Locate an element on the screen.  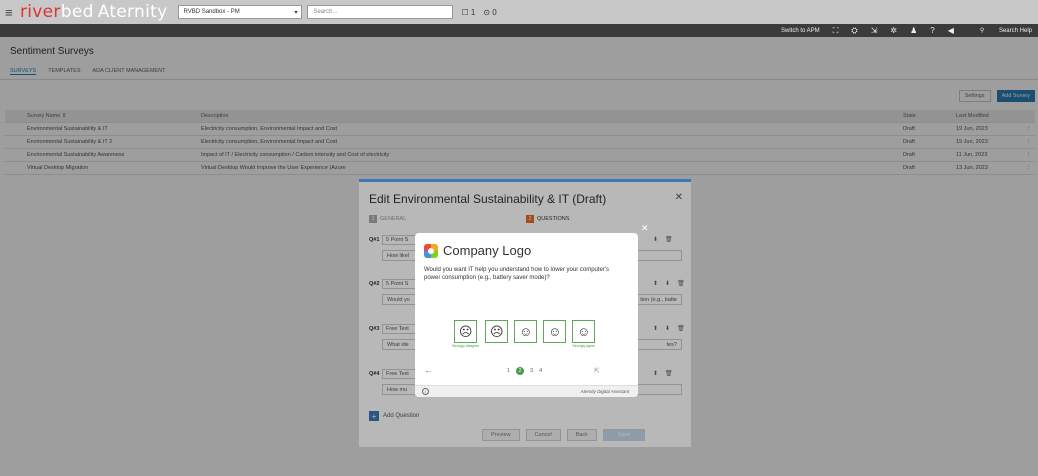
footer-brand: Aternity Digital Assistant is located at coordinates (604, 391).